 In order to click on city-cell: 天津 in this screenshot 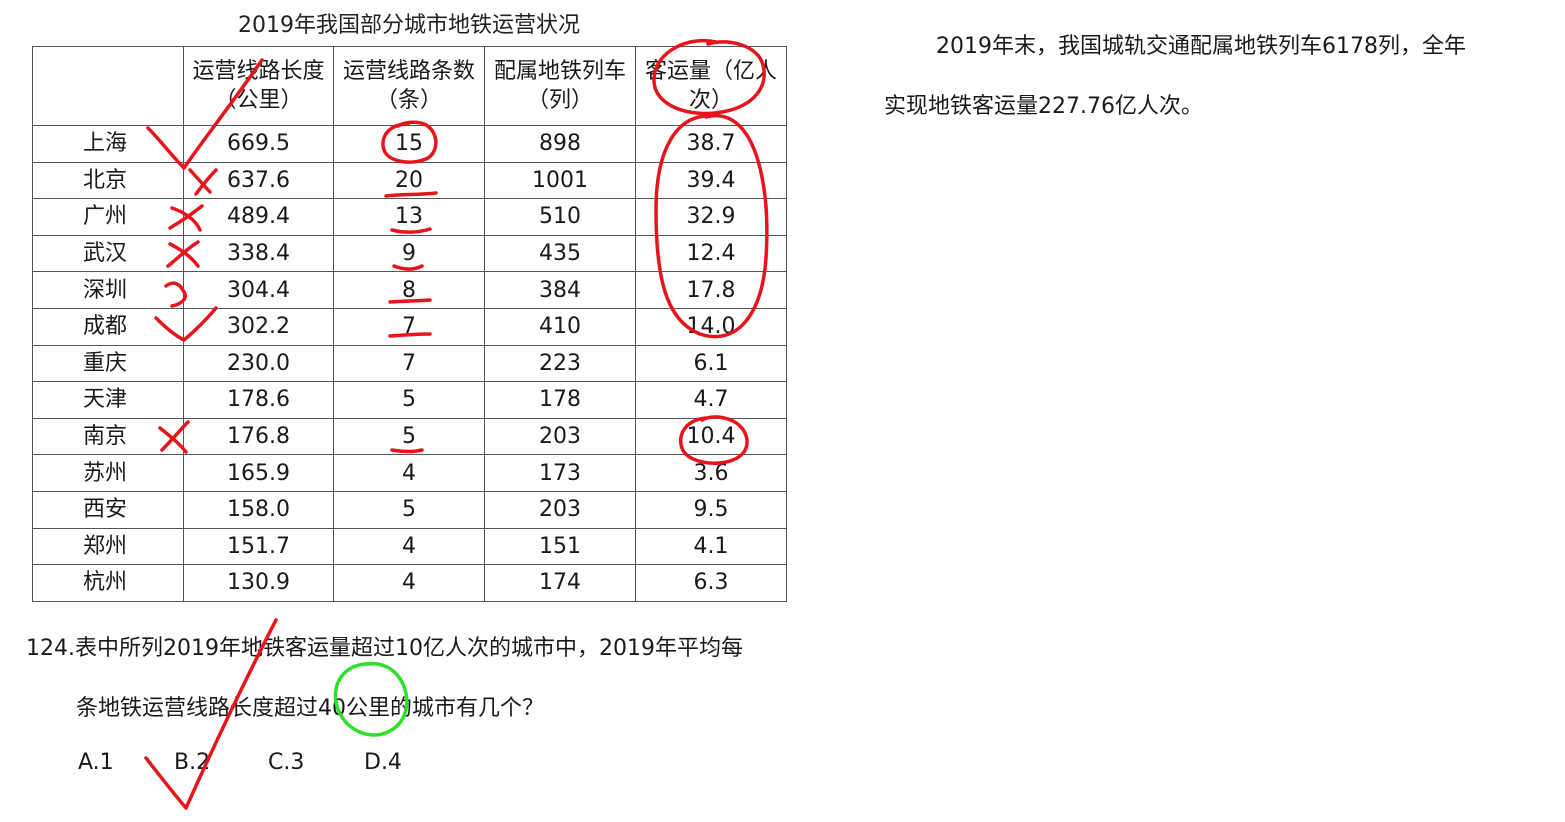, I will do `click(108, 400)`.